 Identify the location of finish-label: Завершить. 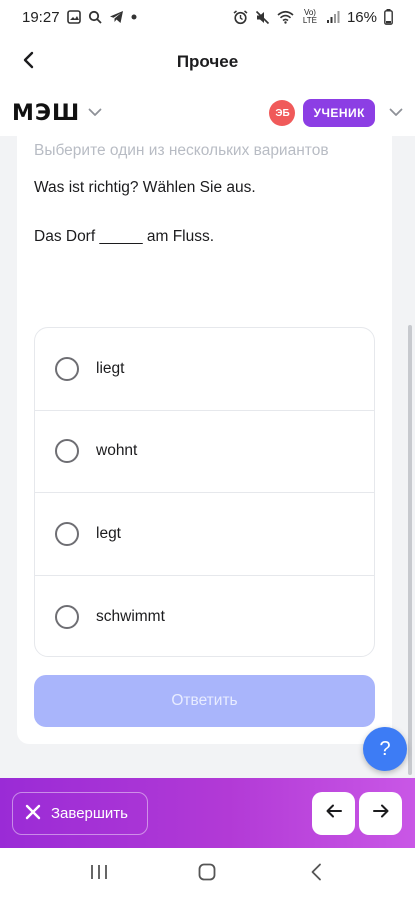
(89, 813).